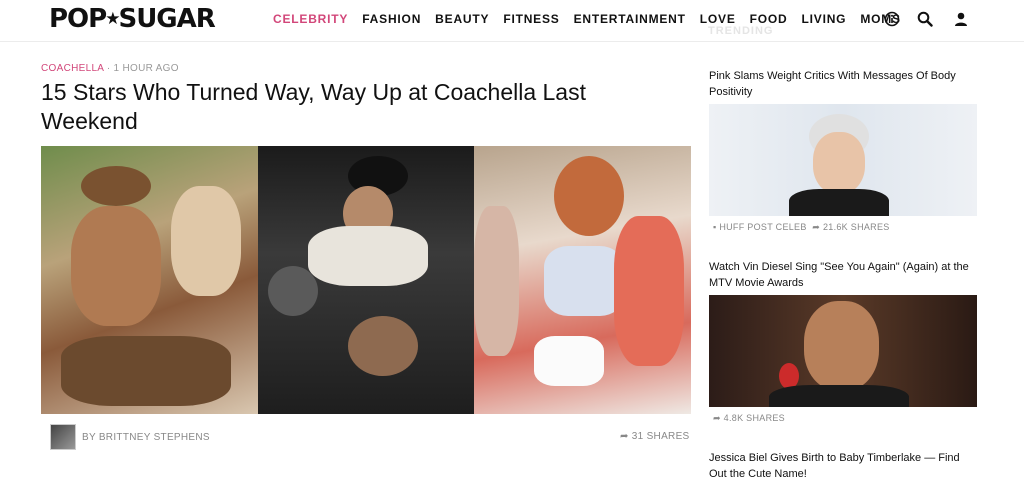  Describe the element at coordinates (630, 19) in the screenshot. I see `nav-entertainment: ENTERTAINMENT` at that location.